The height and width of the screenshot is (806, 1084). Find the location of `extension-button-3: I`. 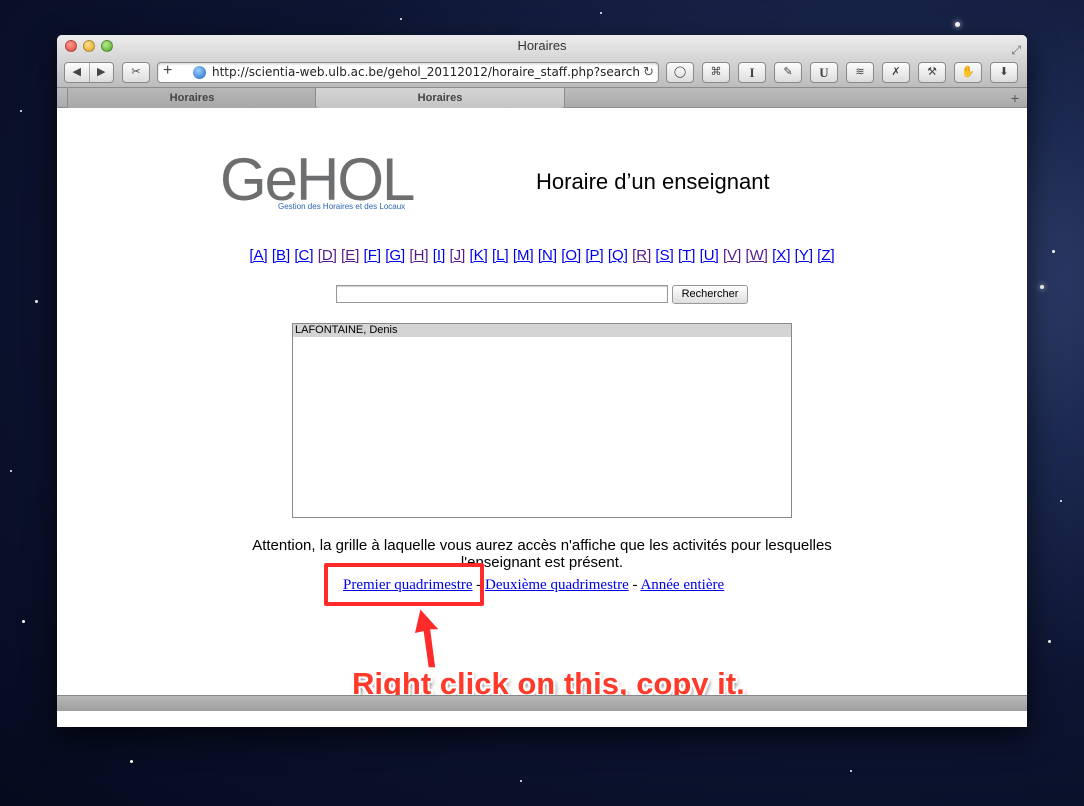

extension-button-3: I is located at coordinates (752, 72).